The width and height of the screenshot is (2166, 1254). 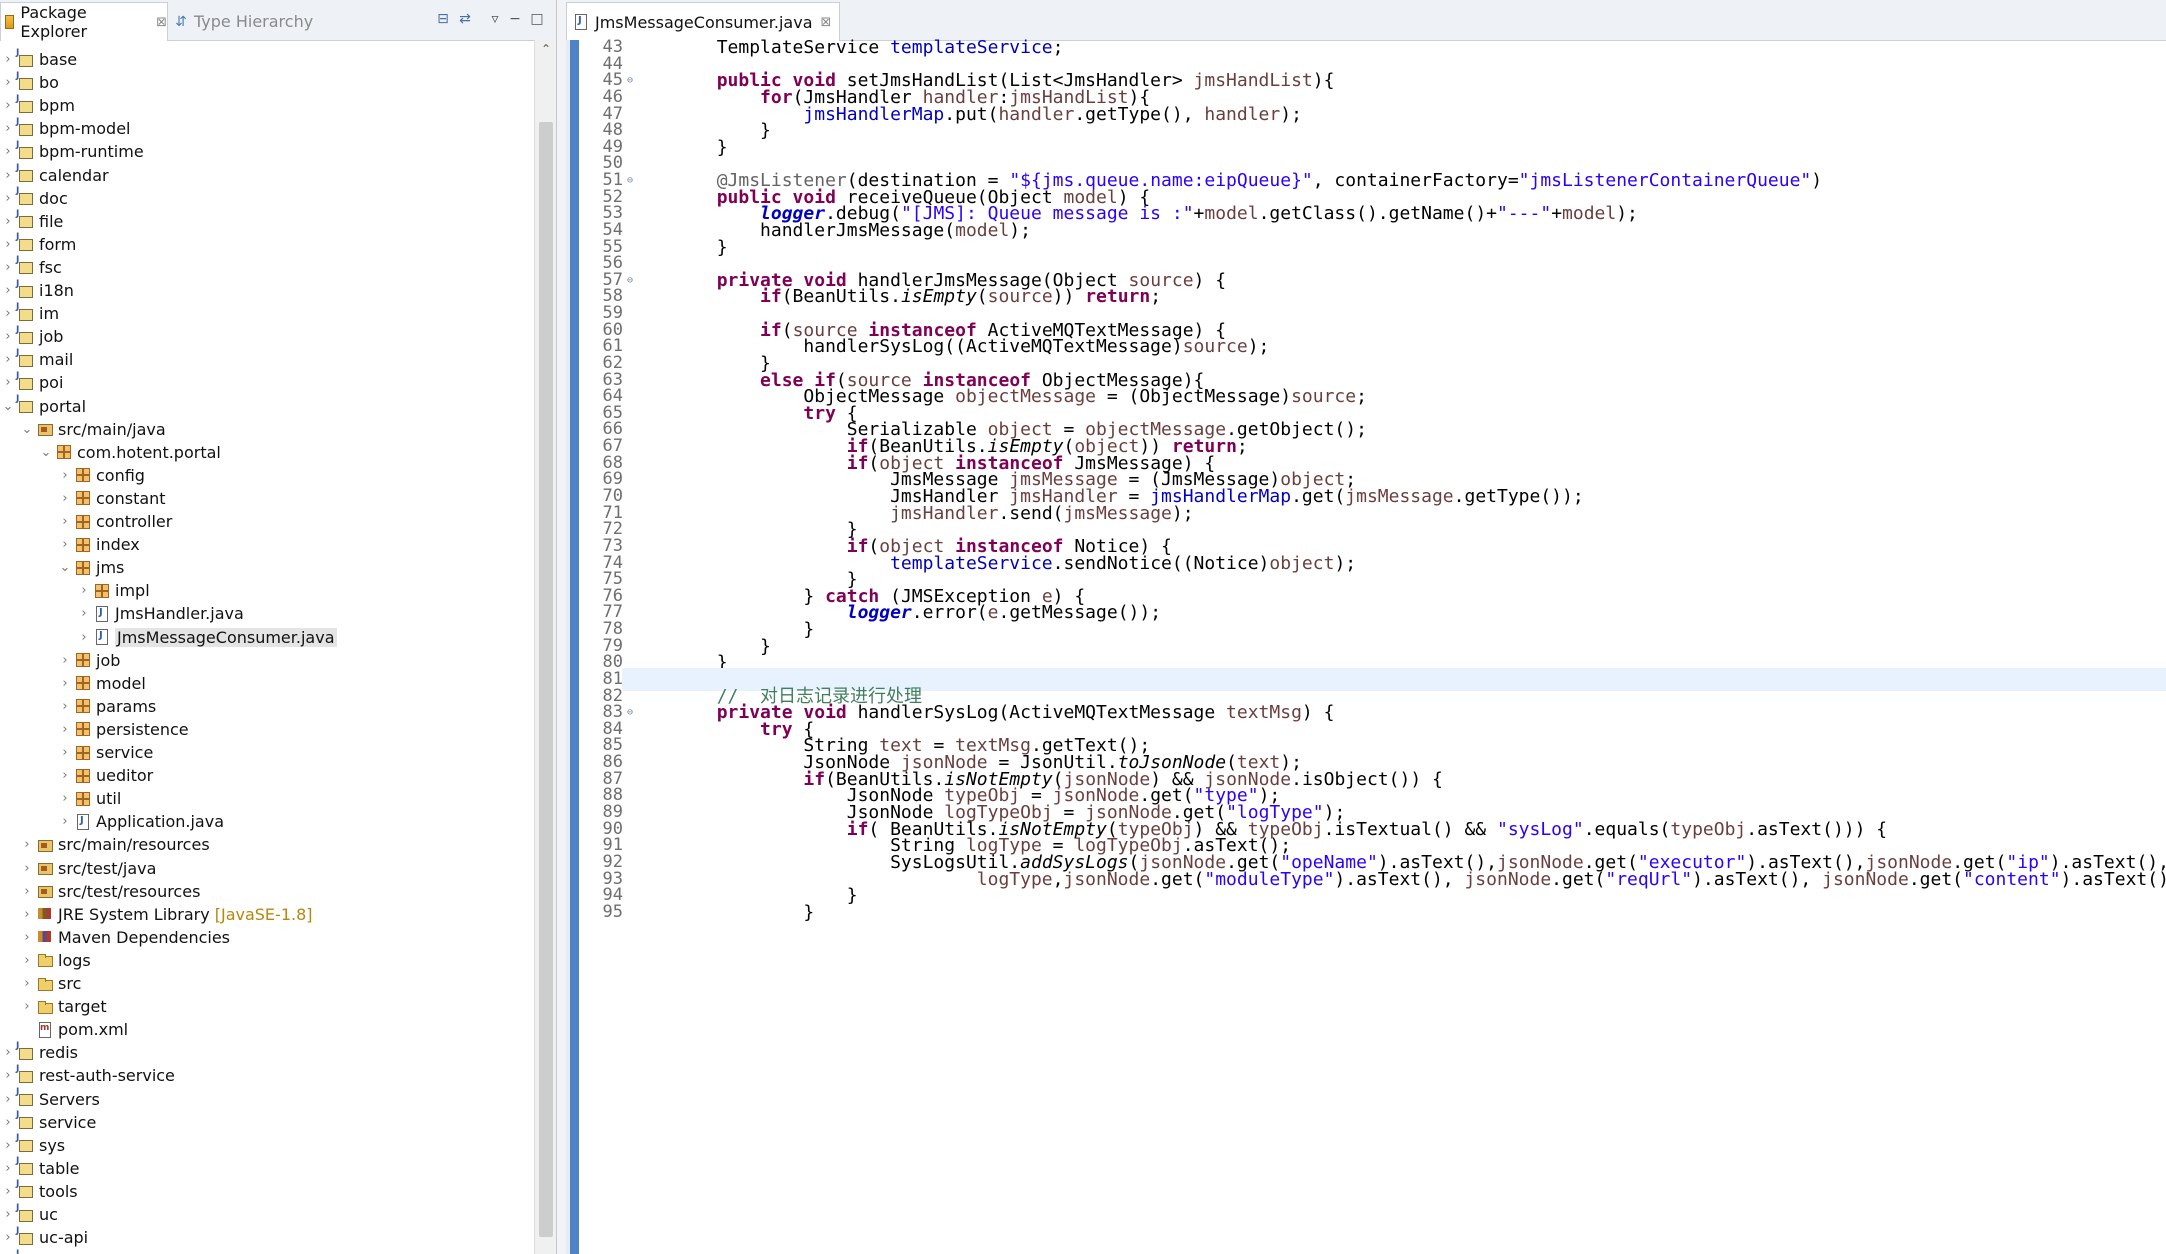 I want to click on tree-item: › sys, so click(x=33, y=1145).